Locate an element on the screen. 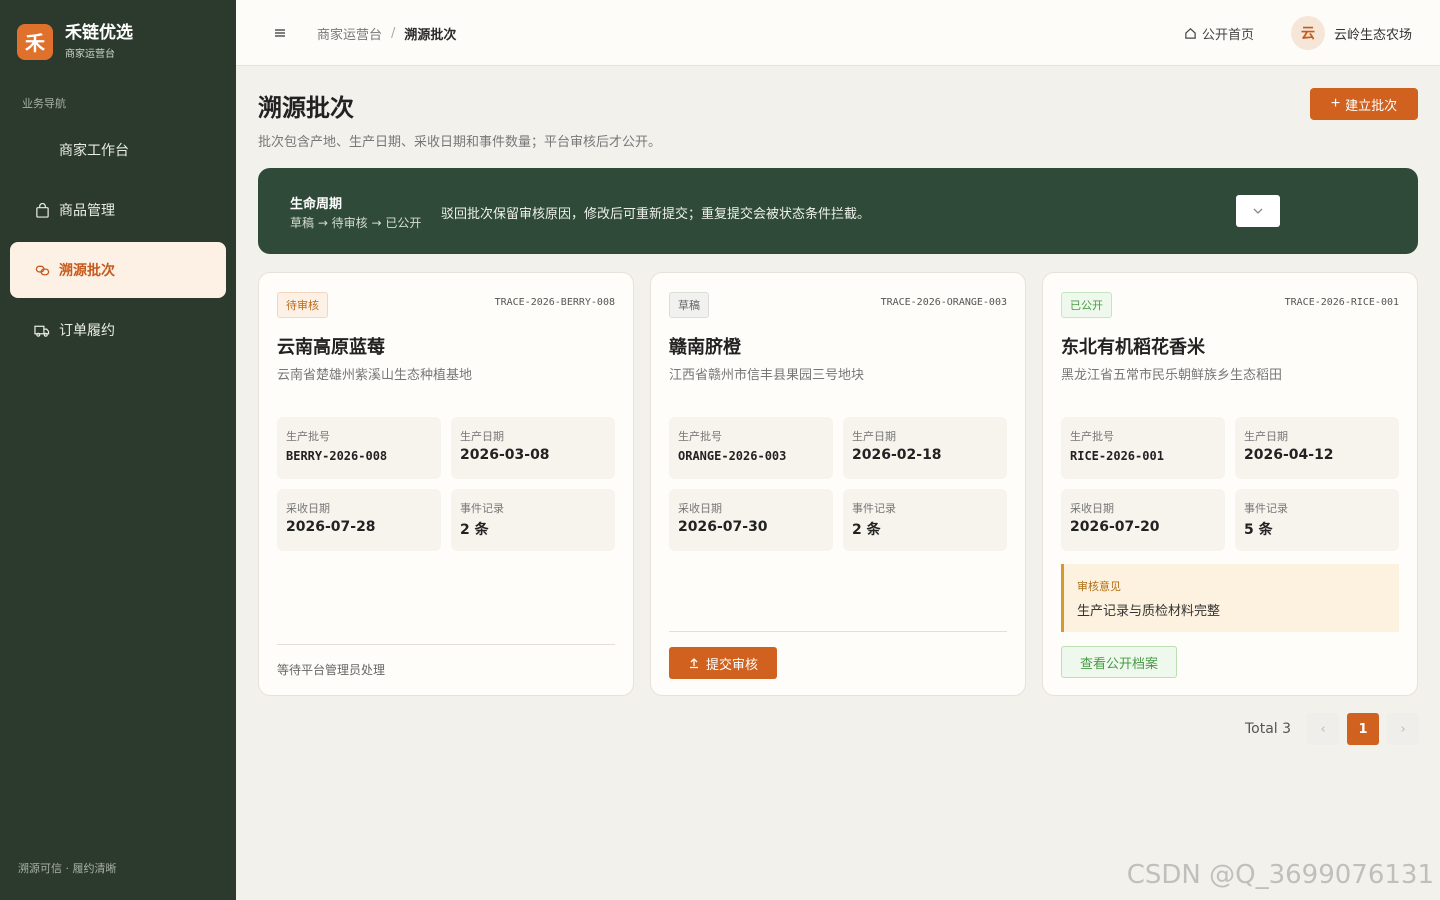  public-home-link: 公开首页 is located at coordinates (1219, 33).